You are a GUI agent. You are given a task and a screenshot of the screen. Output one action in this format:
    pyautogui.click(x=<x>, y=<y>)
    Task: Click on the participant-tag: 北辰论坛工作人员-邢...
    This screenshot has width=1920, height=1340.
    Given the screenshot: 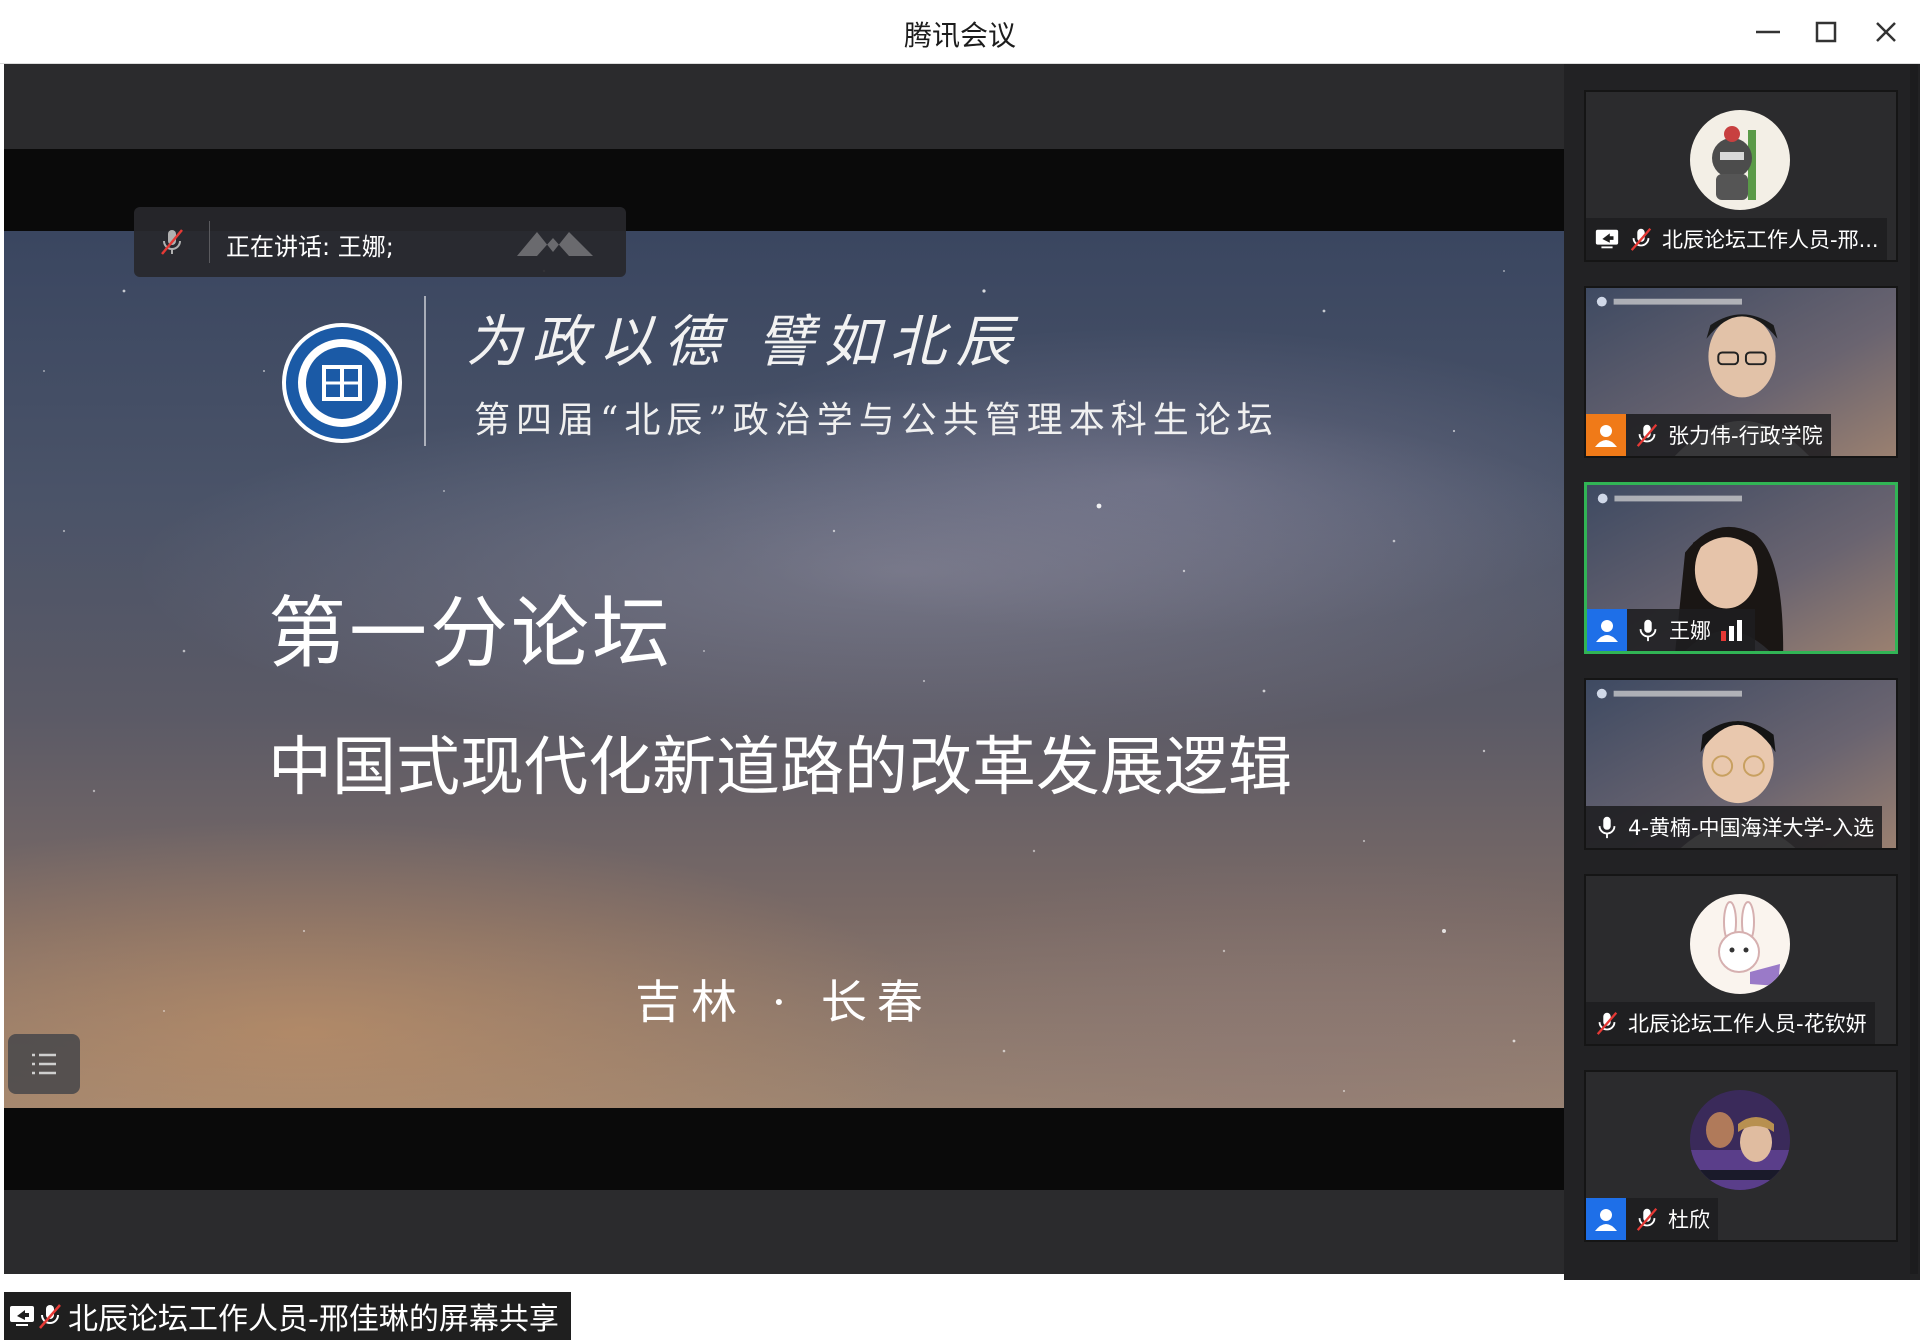 What is the action you would take?
    pyautogui.click(x=1736, y=239)
    